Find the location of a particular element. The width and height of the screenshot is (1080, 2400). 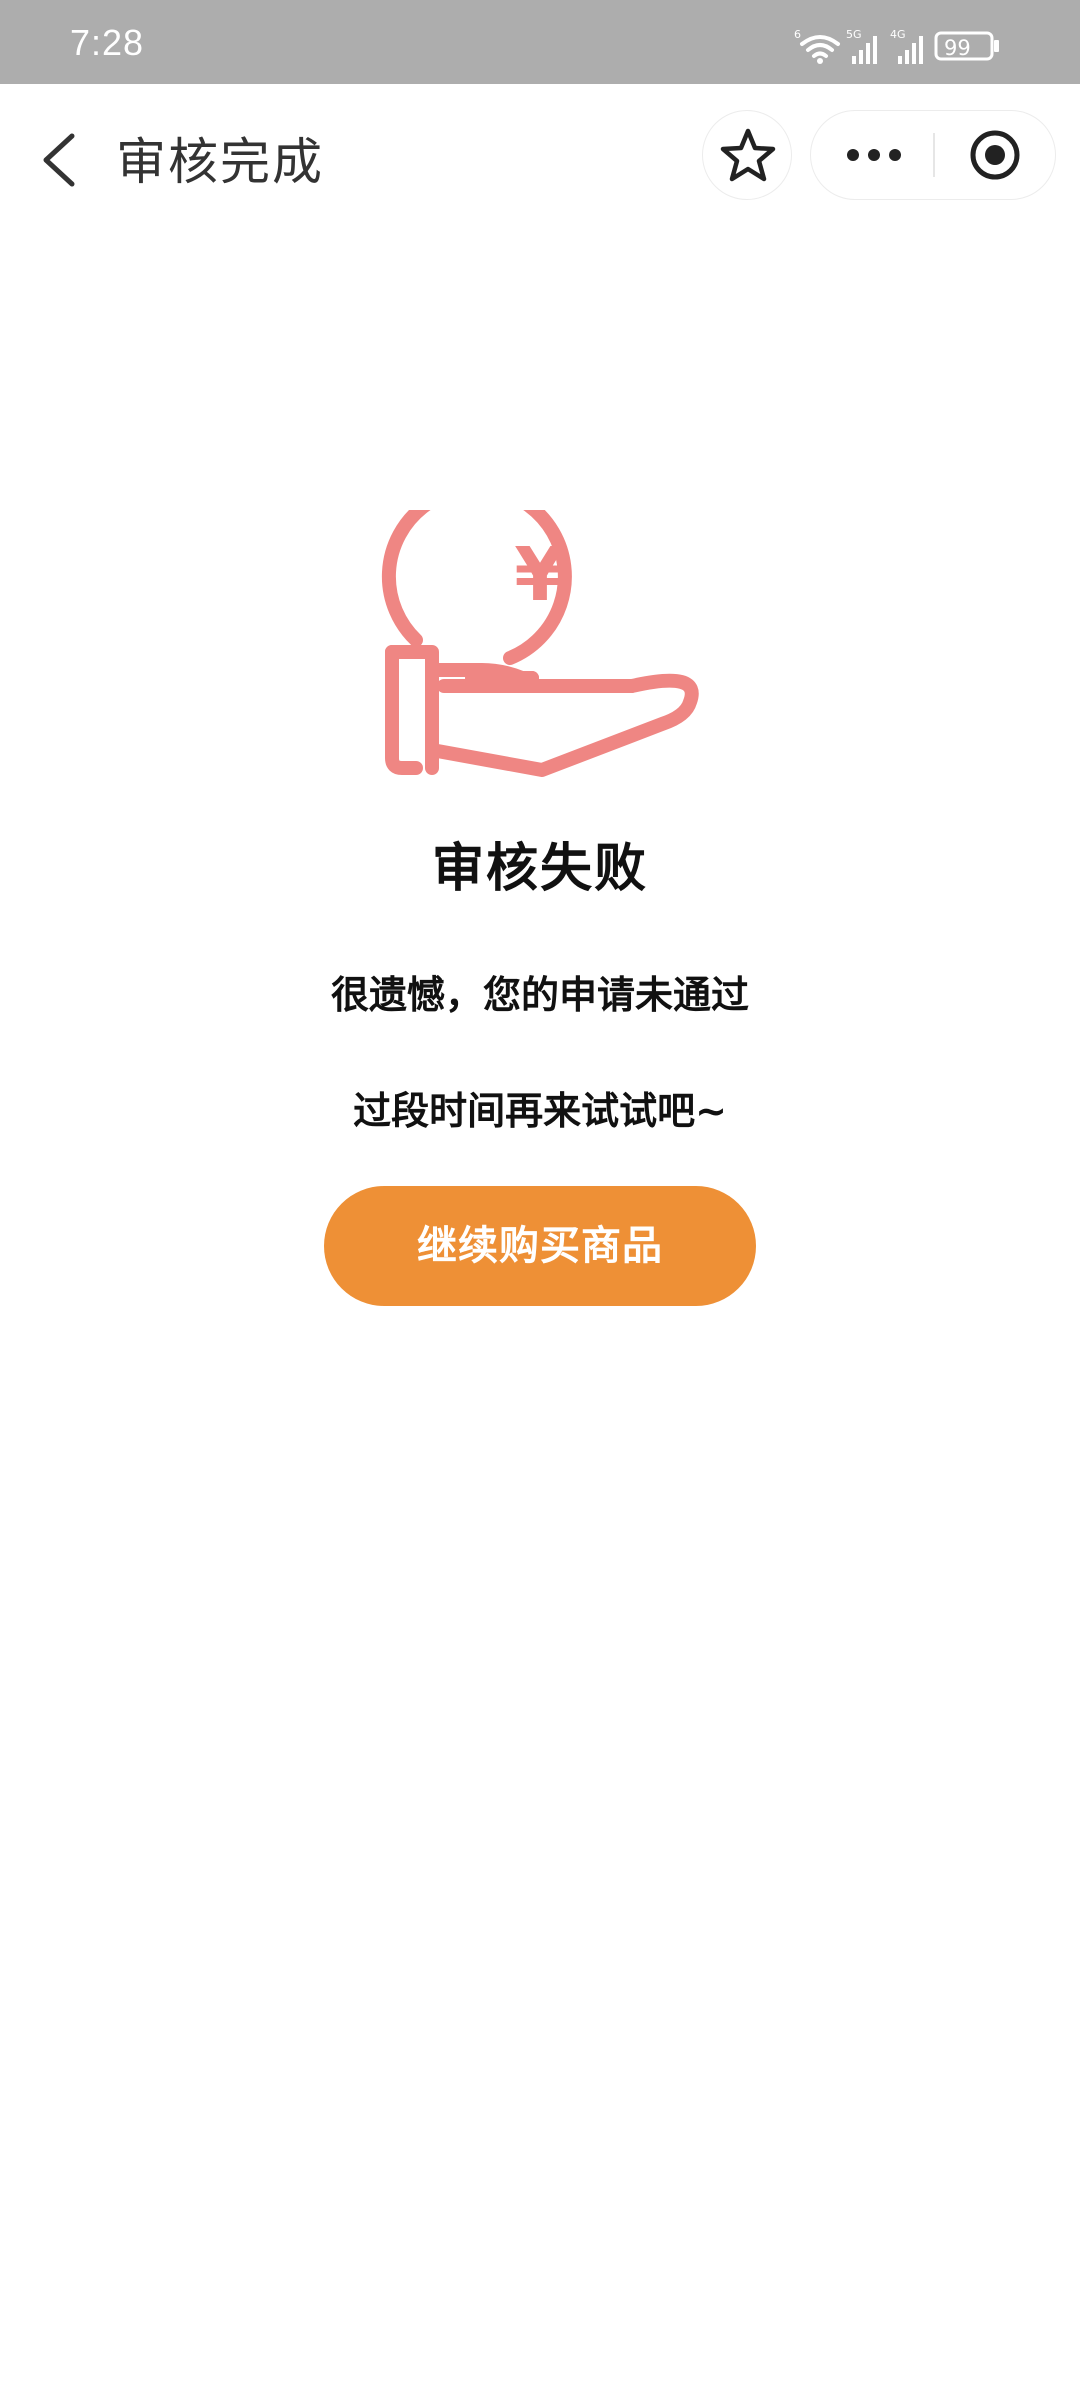

battery-icon: 99 is located at coordinates (966, 46).